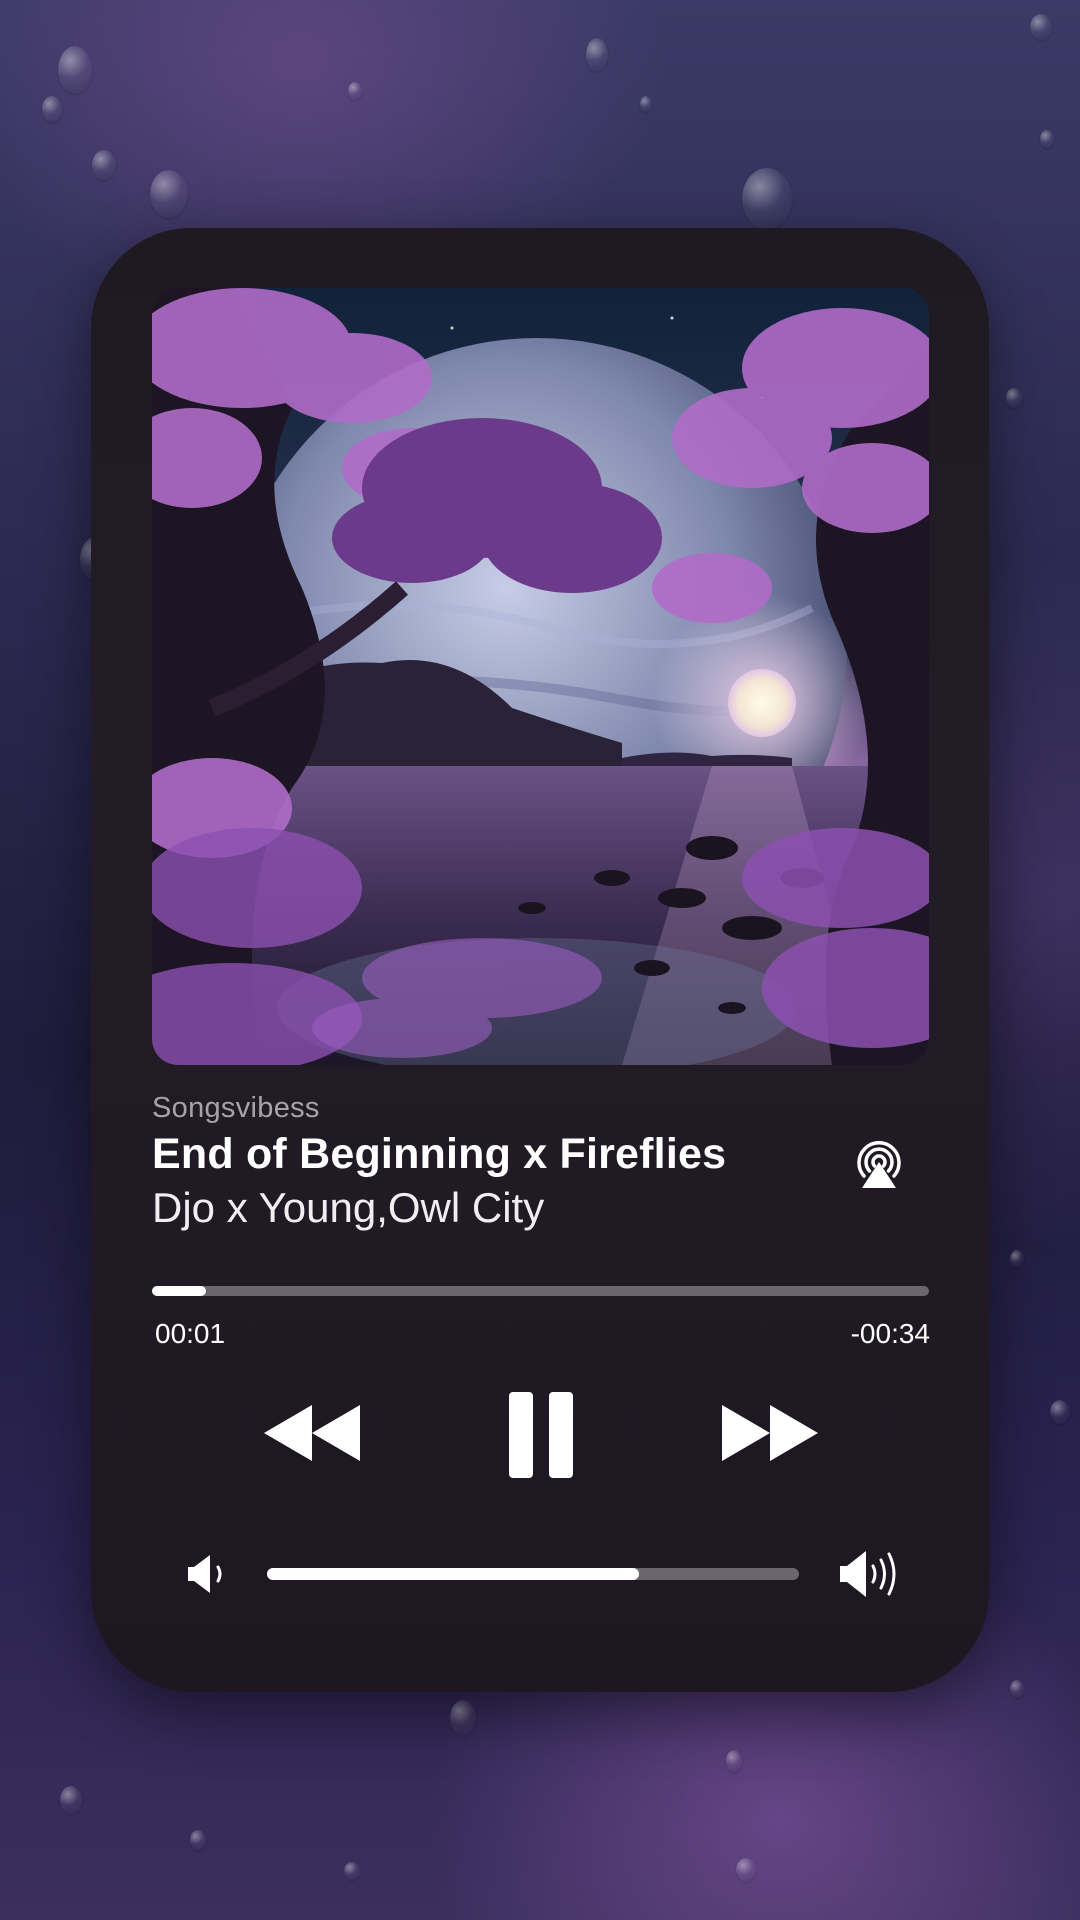 The height and width of the screenshot is (1920, 1080). I want to click on fast-forward-icon, so click(770, 1433).